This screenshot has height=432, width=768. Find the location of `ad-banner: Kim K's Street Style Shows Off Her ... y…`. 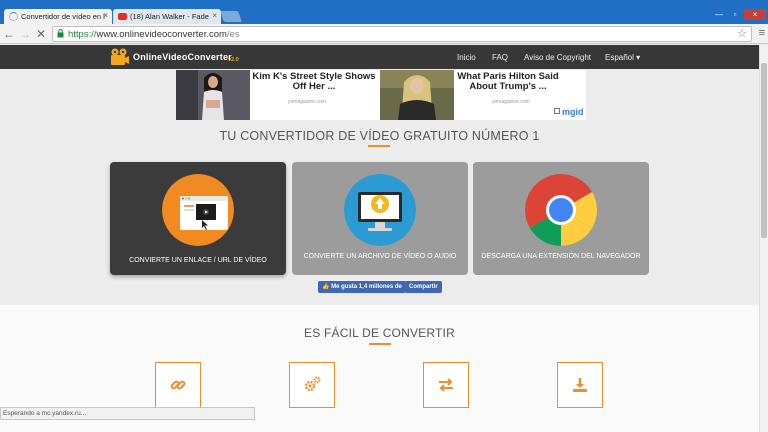

ad-banner: Kim K's Street Style Shows Off Her ... y… is located at coordinates (381, 95).